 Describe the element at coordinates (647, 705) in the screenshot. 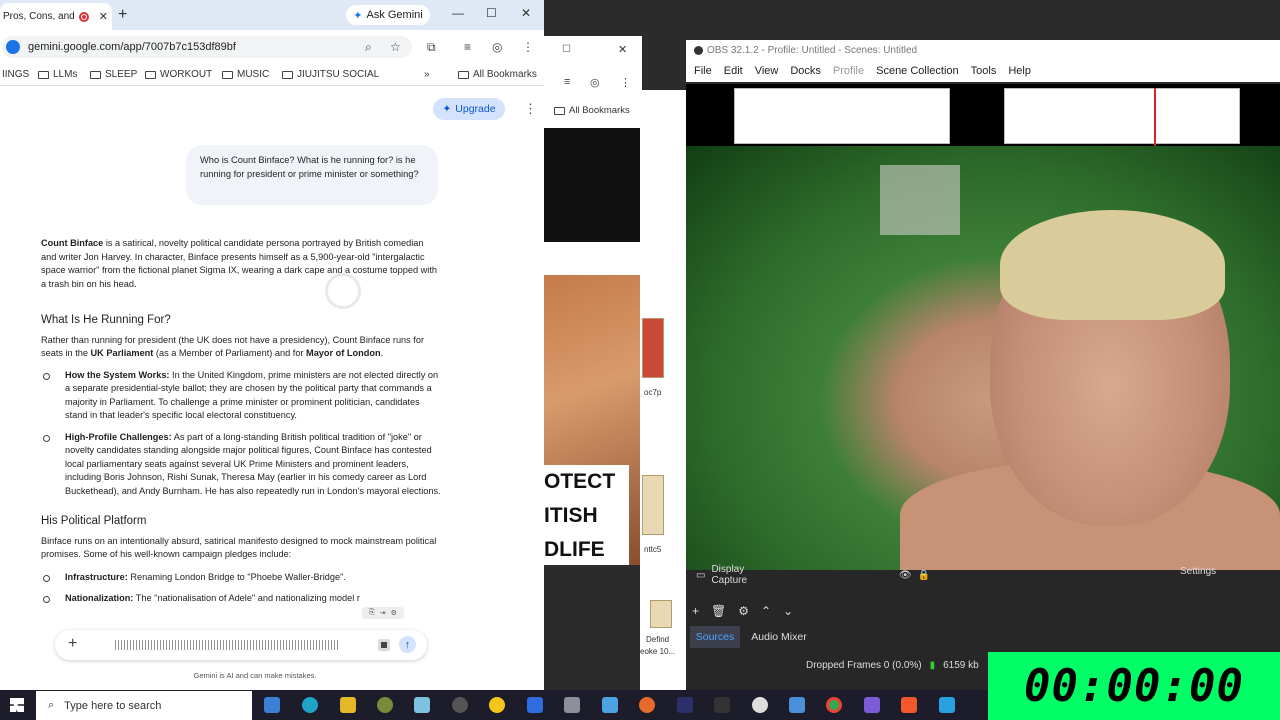

I see `firefox-icon` at that location.